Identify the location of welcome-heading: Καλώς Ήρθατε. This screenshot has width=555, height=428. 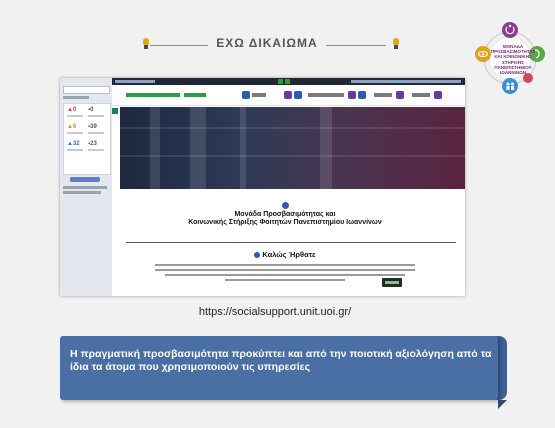
(285, 254).